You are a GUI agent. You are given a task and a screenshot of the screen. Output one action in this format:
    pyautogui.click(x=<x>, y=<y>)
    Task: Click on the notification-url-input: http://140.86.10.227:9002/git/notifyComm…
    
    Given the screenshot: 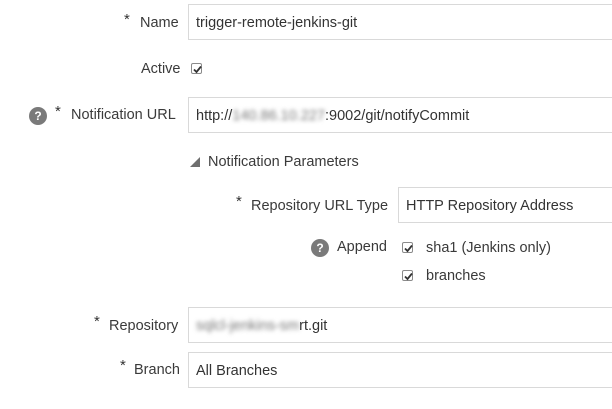 What is the action you would take?
    pyautogui.click(x=400, y=115)
    